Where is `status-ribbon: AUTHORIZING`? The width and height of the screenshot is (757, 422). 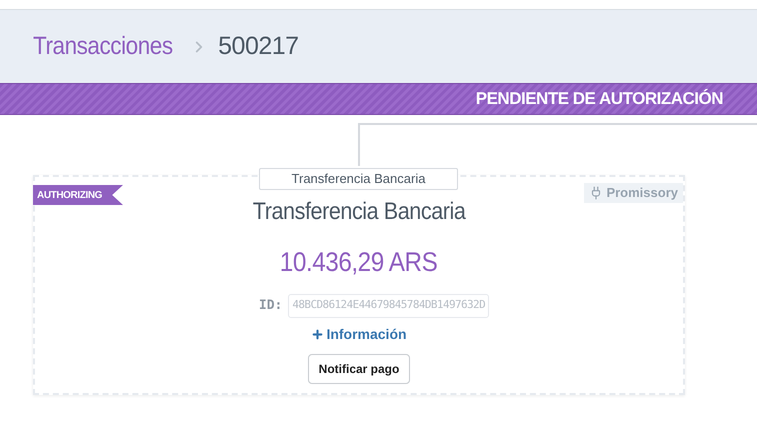 status-ribbon: AUTHORIZING is located at coordinates (78, 195).